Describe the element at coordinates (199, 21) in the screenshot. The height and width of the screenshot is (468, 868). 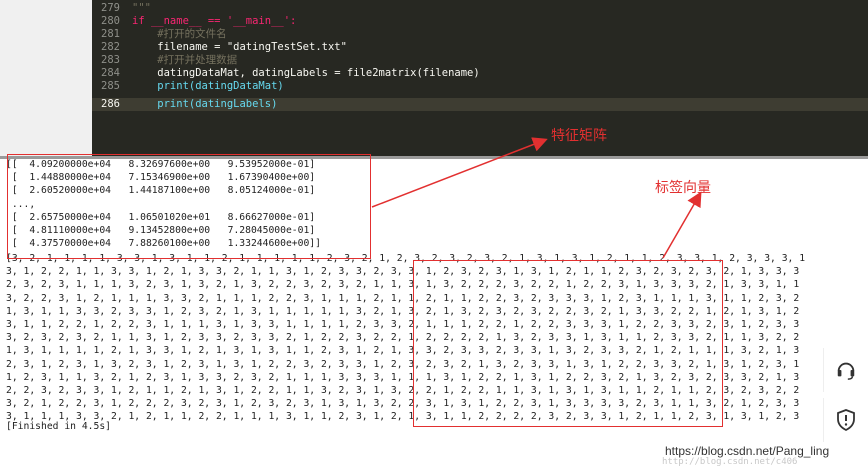
I see `code-line: 280 if __name__ == '__main__':` at that location.